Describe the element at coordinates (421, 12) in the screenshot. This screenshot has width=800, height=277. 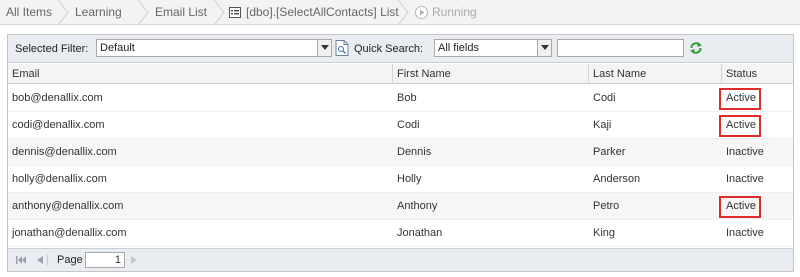
I see `play-icon` at that location.